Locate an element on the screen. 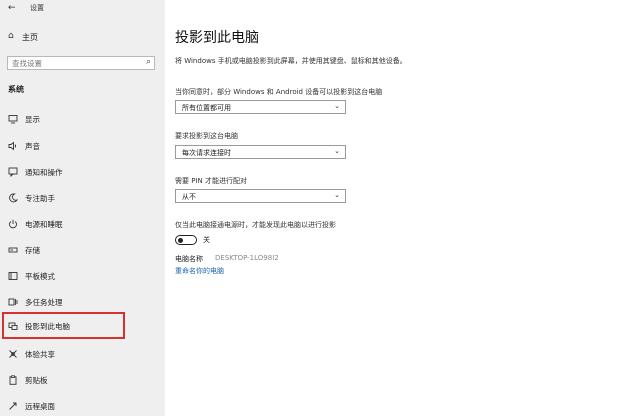  sidebar-item-label: 显示 is located at coordinates (32, 119).